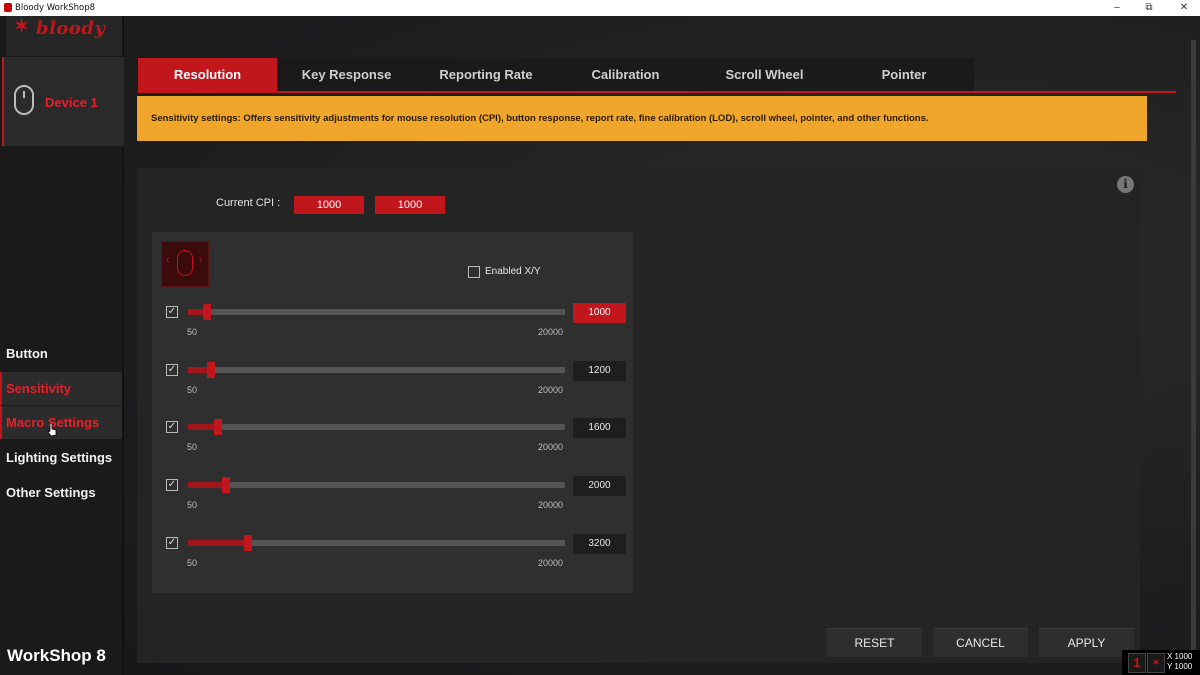  What do you see at coordinates (1149, 8) in the screenshot?
I see `maximize-button: ⧉` at bounding box center [1149, 8].